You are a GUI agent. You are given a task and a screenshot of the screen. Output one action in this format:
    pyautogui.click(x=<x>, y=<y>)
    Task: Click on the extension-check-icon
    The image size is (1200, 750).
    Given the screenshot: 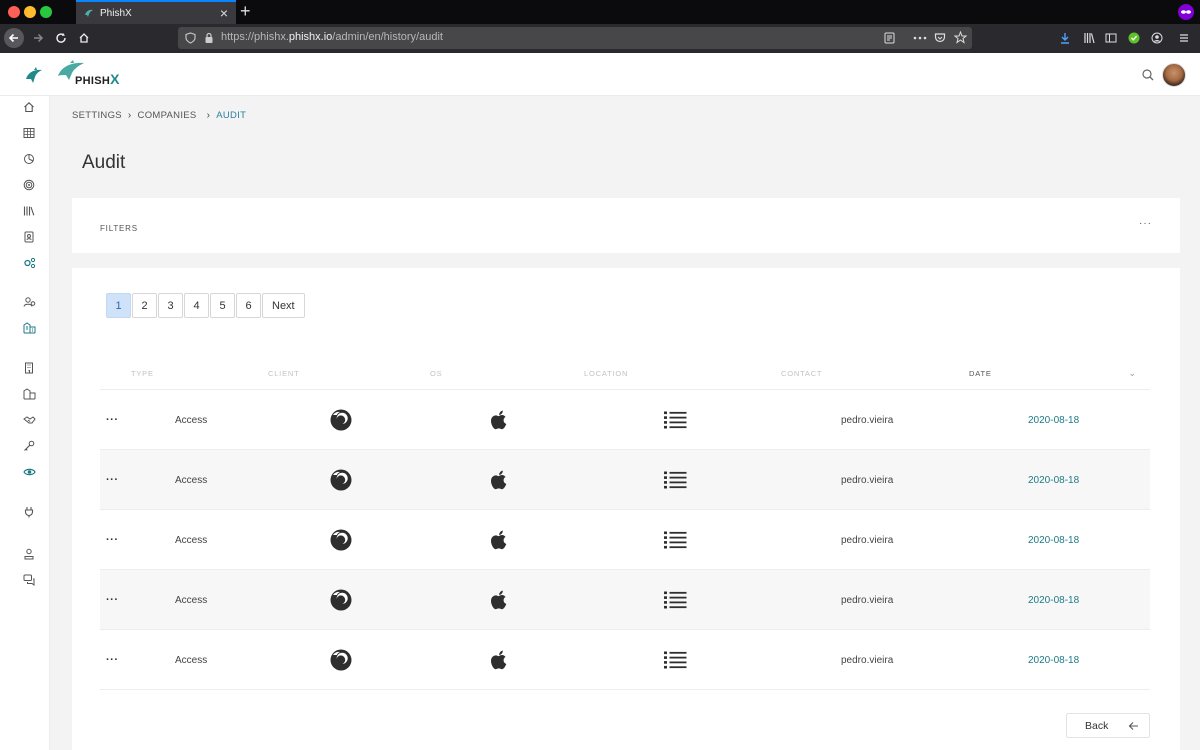 What is the action you would take?
    pyautogui.click(x=1134, y=38)
    